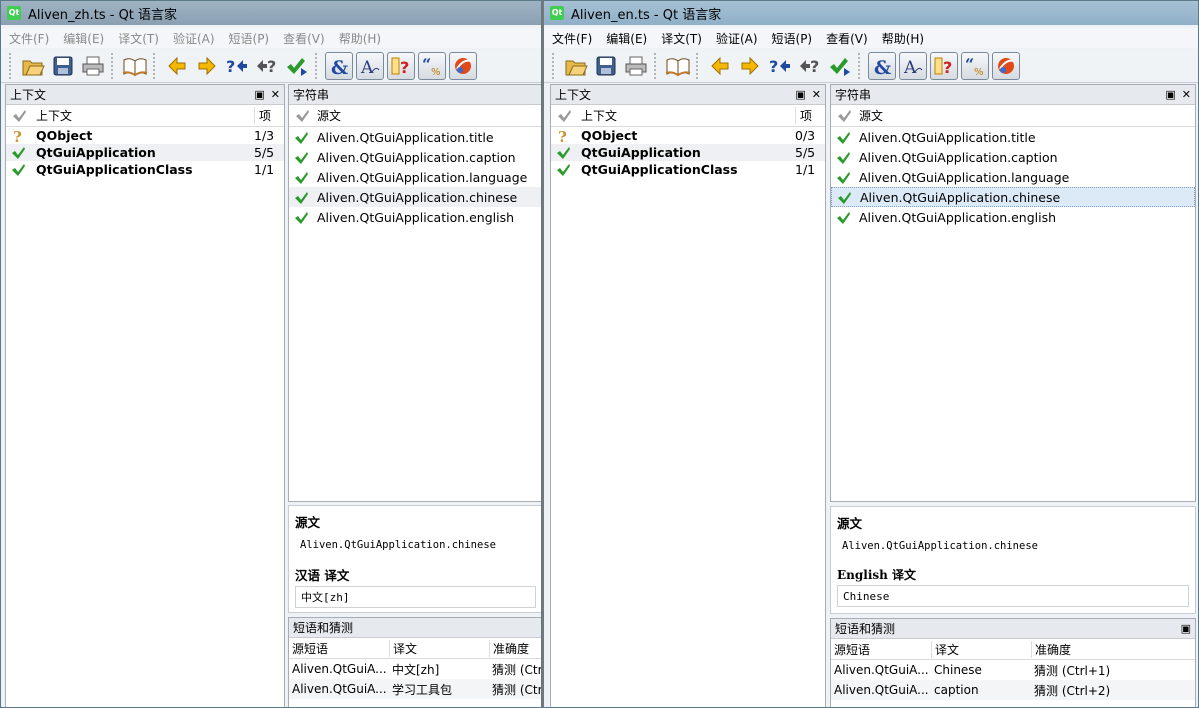 This screenshot has width=1199, height=708. I want to click on translation-input: 中文[zh], so click(415, 597).